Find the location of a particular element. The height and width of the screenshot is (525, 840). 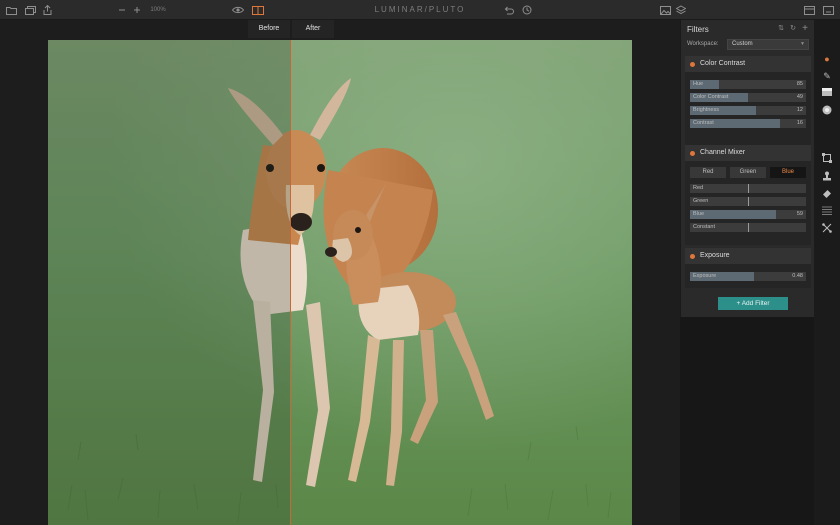

palette-icon: ● is located at coordinates (827, 59).